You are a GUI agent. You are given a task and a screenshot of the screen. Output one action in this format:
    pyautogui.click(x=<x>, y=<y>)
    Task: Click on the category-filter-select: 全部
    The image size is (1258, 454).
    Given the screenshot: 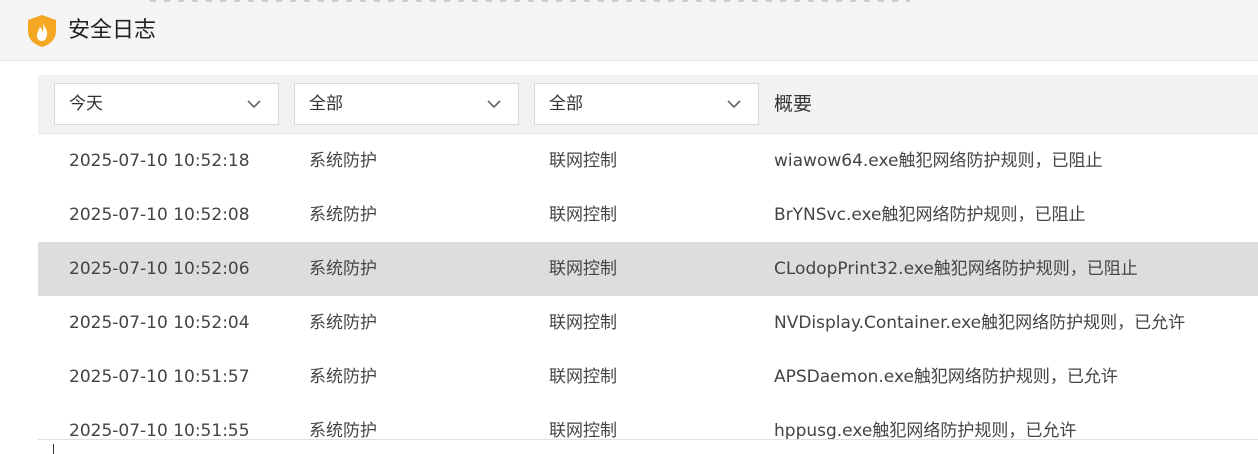 What is the action you would take?
    pyautogui.click(x=406, y=104)
    